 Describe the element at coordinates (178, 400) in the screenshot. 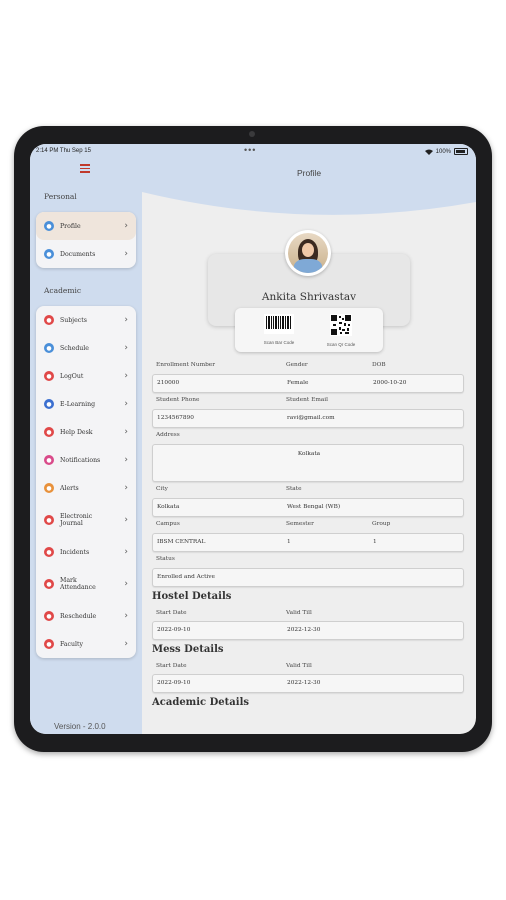

I see `phone-label: Student Phone` at that location.